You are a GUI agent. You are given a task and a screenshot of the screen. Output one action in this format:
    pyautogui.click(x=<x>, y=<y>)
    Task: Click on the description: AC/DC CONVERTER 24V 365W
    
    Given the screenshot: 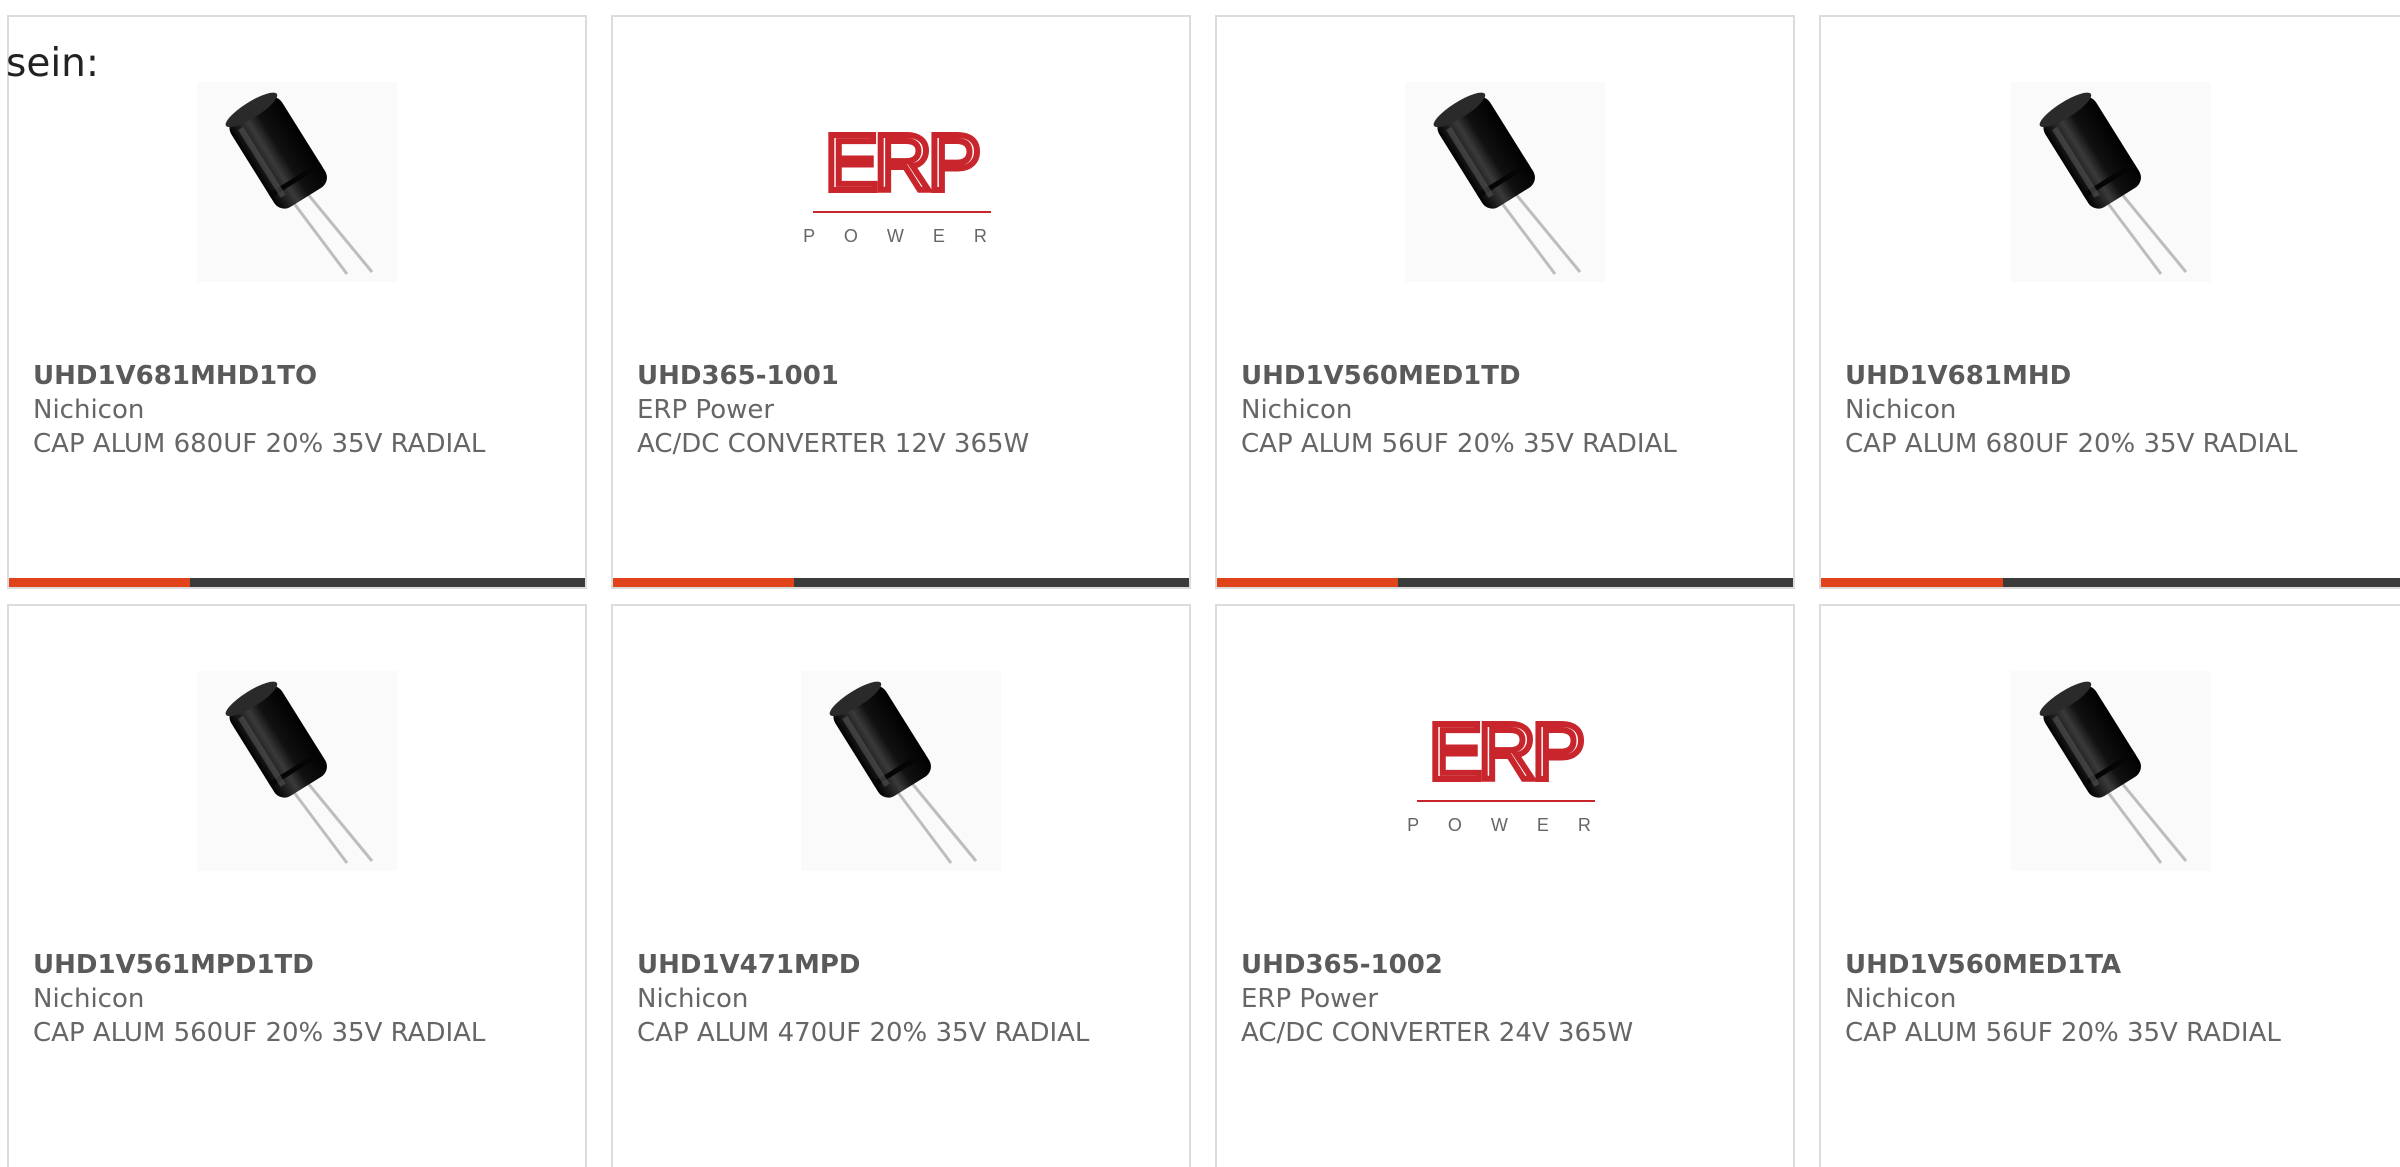 What is the action you would take?
    pyautogui.click(x=1437, y=1033)
    